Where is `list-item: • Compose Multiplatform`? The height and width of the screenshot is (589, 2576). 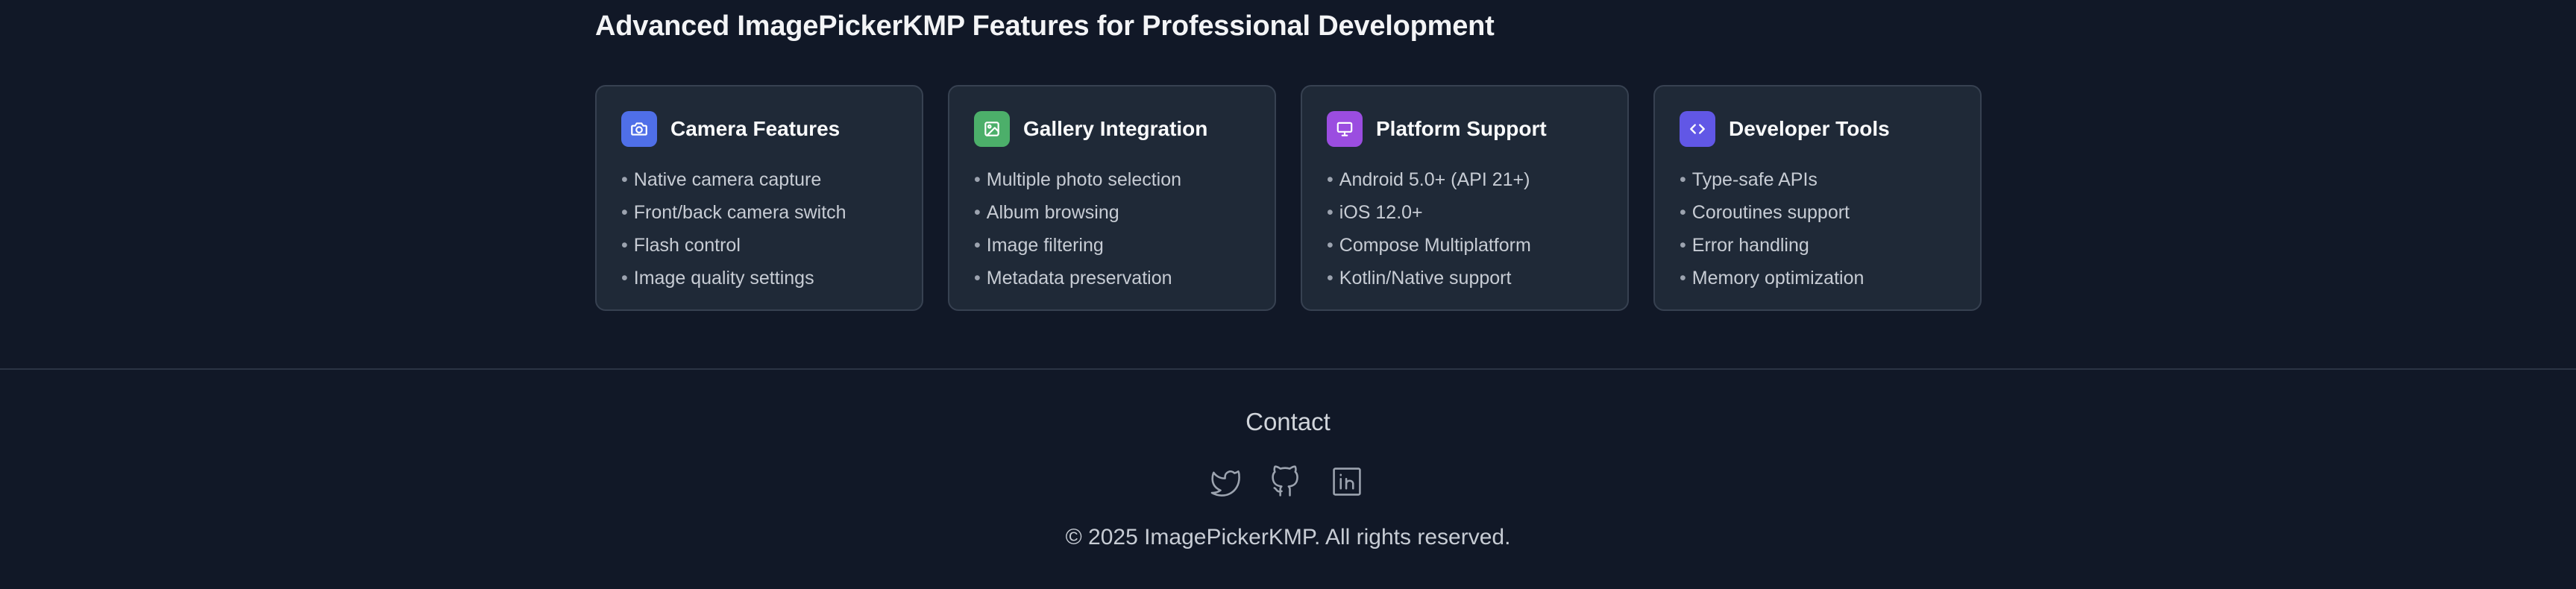 list-item: • Compose Multiplatform is located at coordinates (1429, 245).